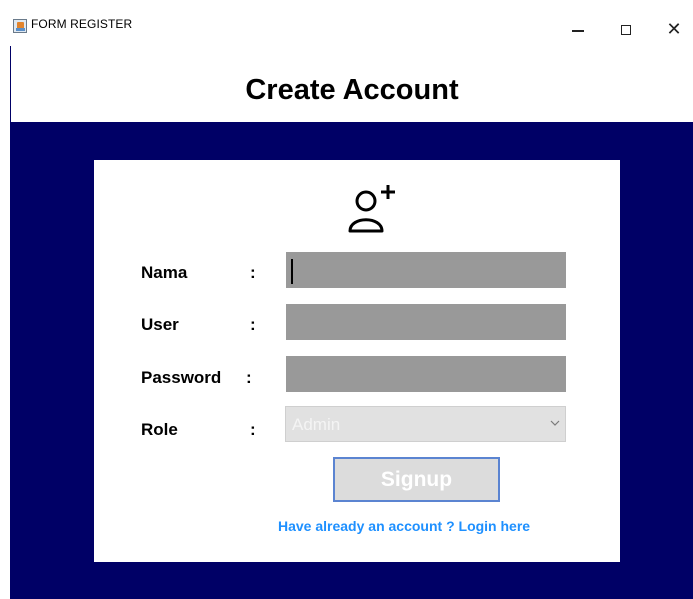 This screenshot has height=599, width=693. I want to click on minimize-icon, so click(578, 31).